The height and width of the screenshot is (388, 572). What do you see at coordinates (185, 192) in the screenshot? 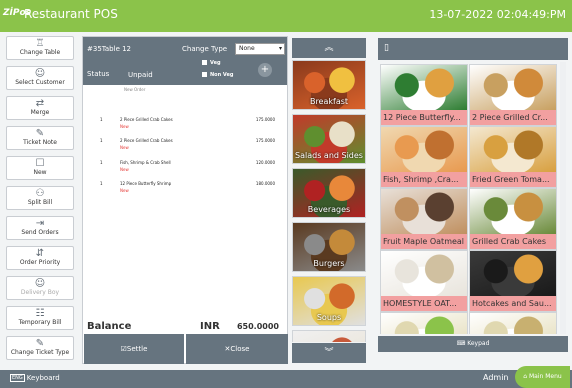
I see `order-item-row: 1 12 Piece Butterfly Shrimp New 180.0000` at bounding box center [185, 192].